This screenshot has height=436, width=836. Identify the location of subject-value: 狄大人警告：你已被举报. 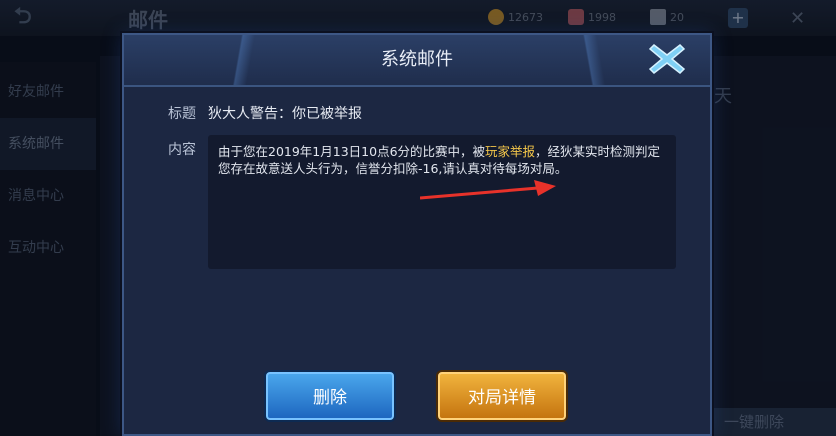
(285, 114).